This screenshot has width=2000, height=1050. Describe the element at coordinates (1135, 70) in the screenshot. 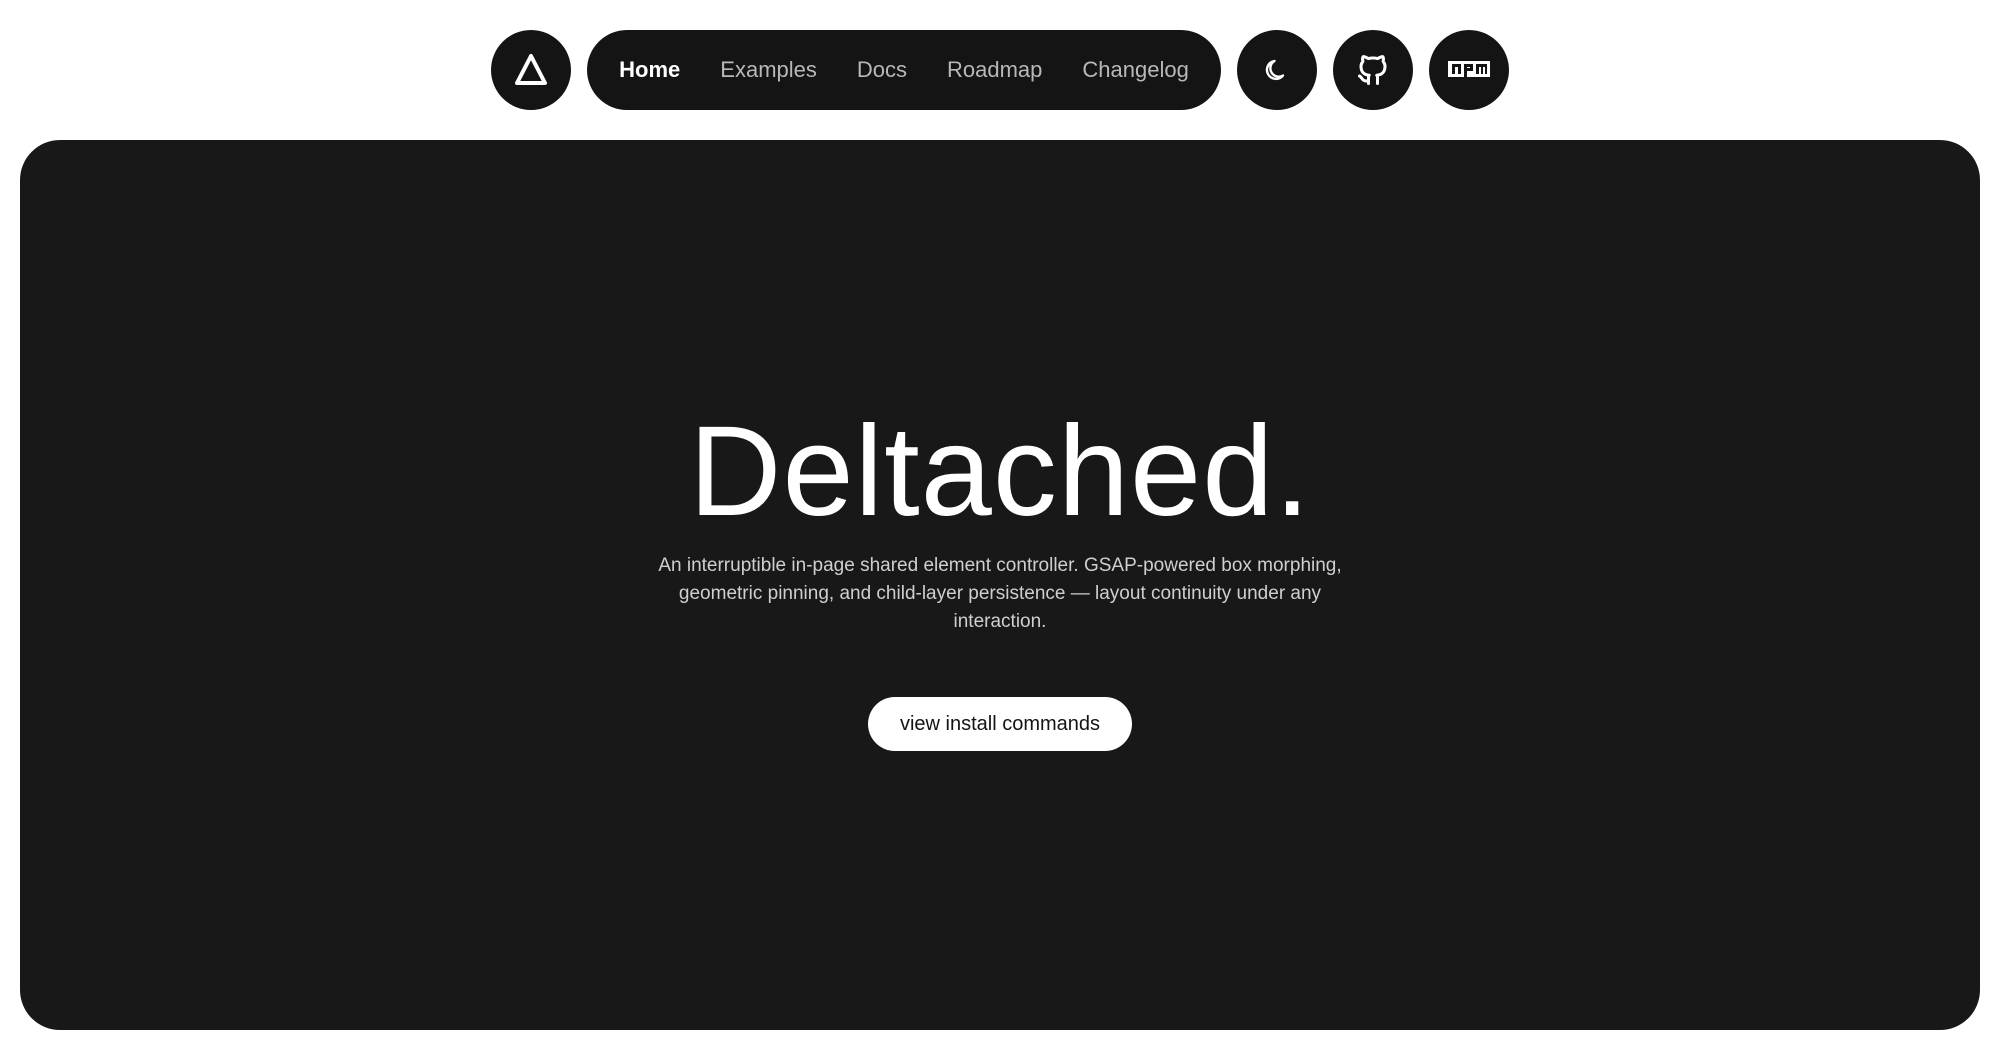

I see `nav-item-changelog: Changelog` at that location.